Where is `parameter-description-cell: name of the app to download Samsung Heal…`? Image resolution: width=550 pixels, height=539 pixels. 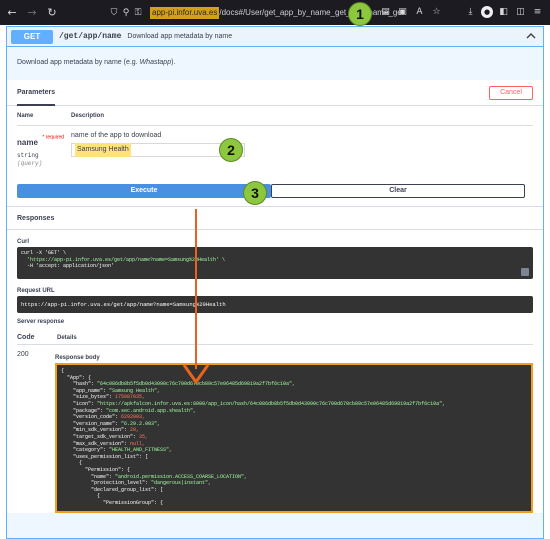
parameter-description-cell: name of the app to download Samsung Heal… is located at coordinates (302, 158).